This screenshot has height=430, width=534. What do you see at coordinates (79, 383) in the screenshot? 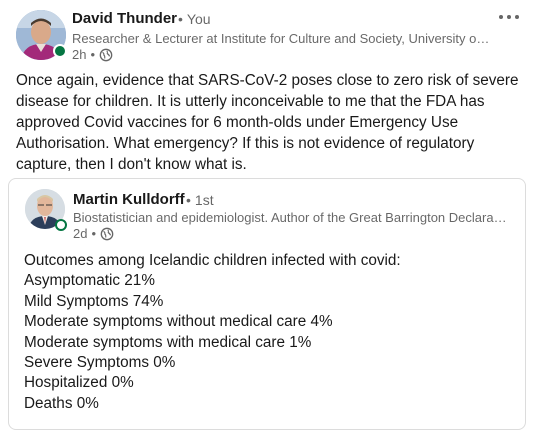
I see `quoted-line-hospitalized: Hospitalized 0%` at bounding box center [79, 383].